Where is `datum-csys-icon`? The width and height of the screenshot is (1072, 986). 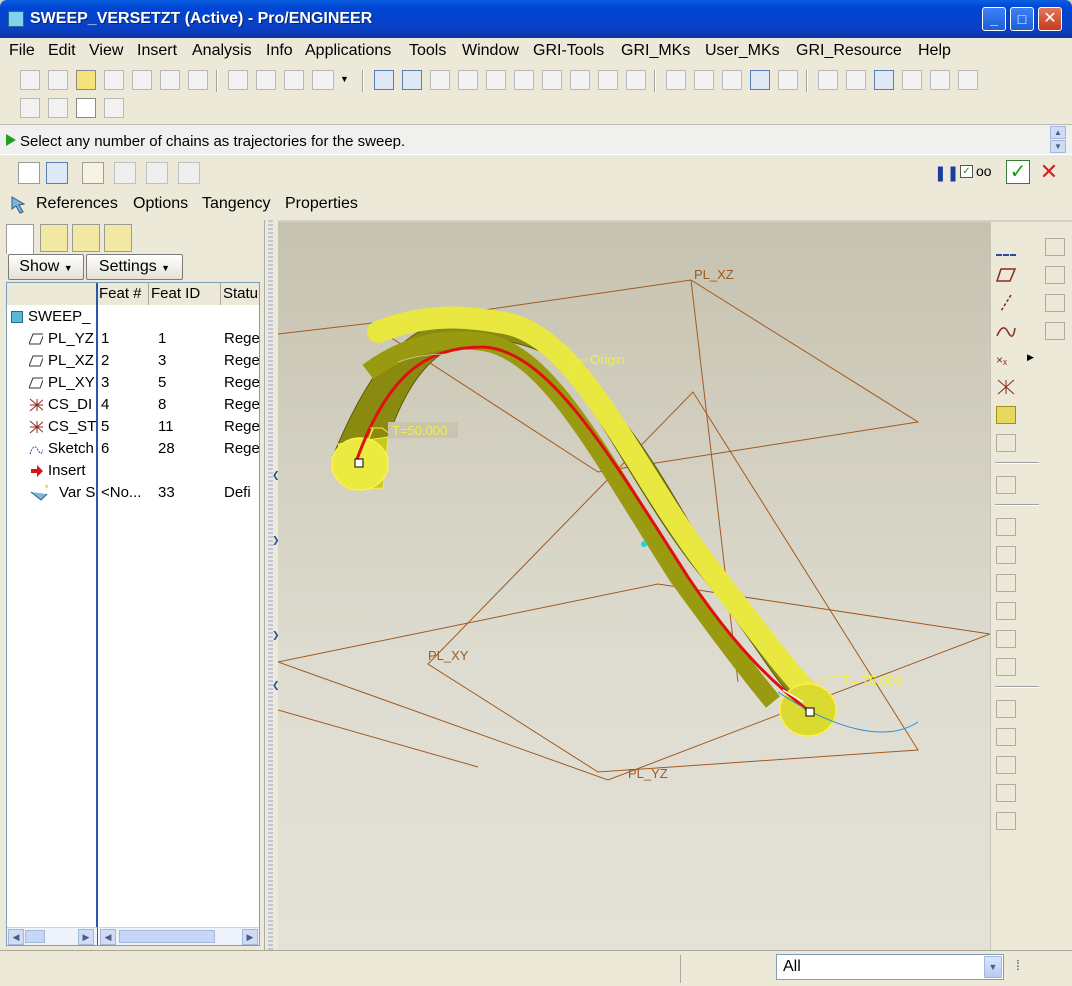
datum-csys-icon is located at coordinates (912, 80).